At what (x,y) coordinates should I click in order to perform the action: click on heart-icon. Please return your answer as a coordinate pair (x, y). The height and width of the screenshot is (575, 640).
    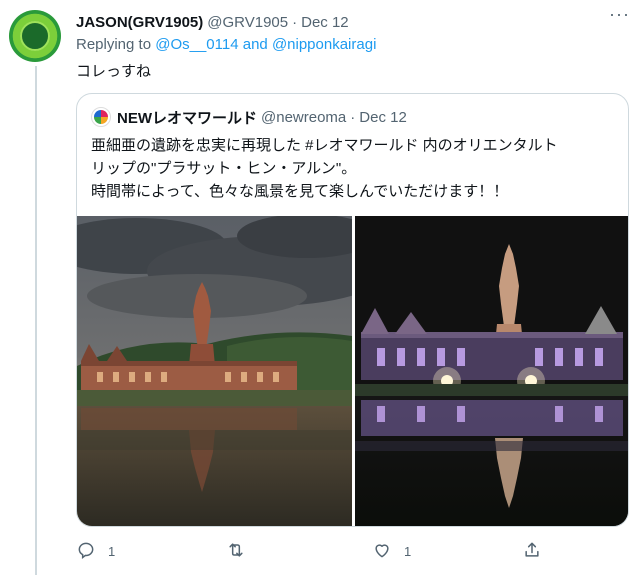
    Looking at the image, I should click on (382, 551).